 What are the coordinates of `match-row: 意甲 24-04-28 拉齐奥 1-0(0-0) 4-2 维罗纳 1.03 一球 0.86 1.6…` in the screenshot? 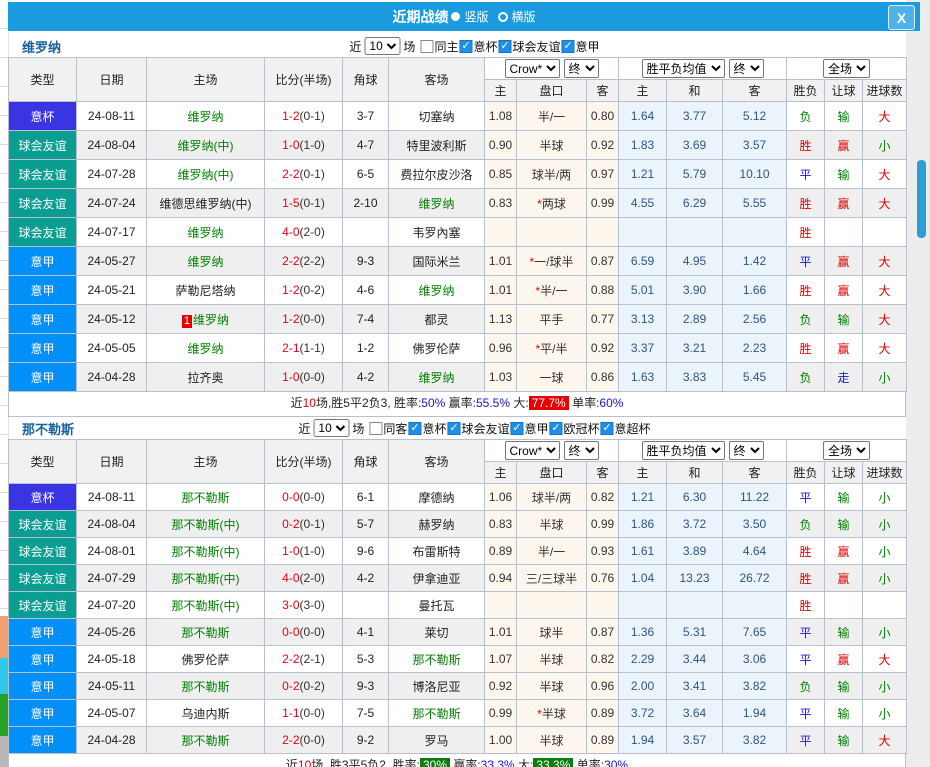 It's located at (458, 377).